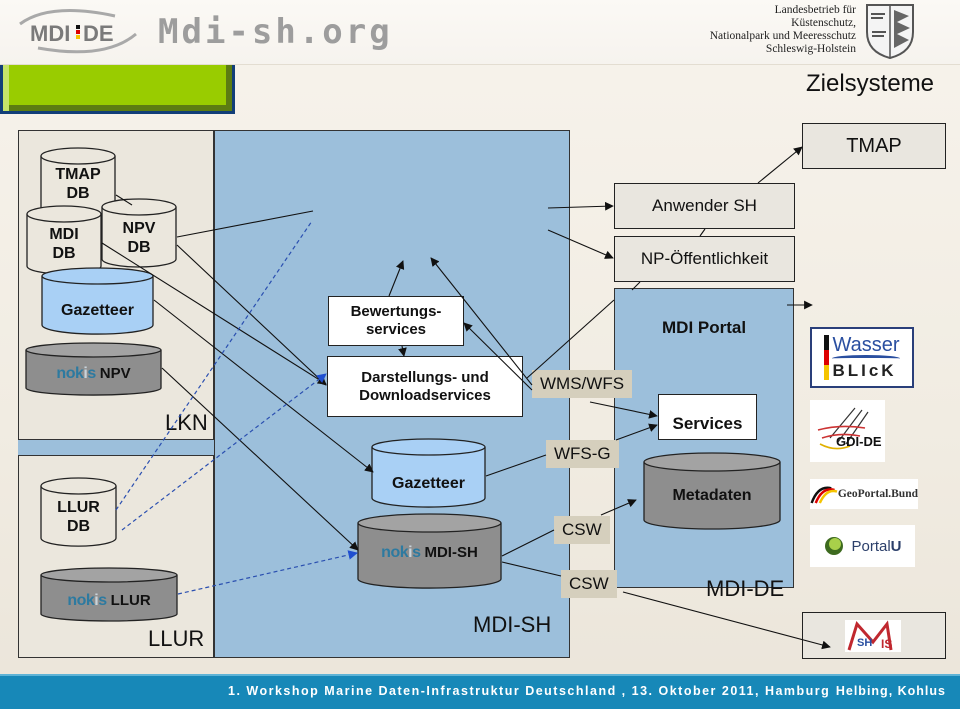 This screenshot has width=960, height=709. I want to click on npv-db: NPV DB, so click(139, 233).